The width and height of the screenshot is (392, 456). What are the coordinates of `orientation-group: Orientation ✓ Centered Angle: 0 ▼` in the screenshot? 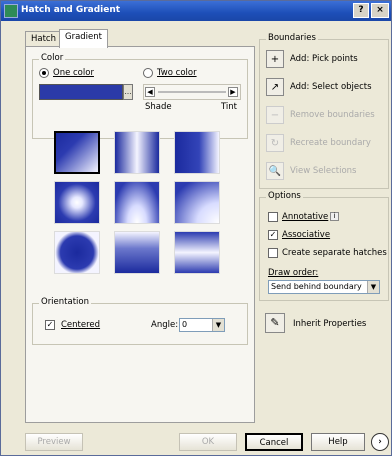 It's located at (140, 321).